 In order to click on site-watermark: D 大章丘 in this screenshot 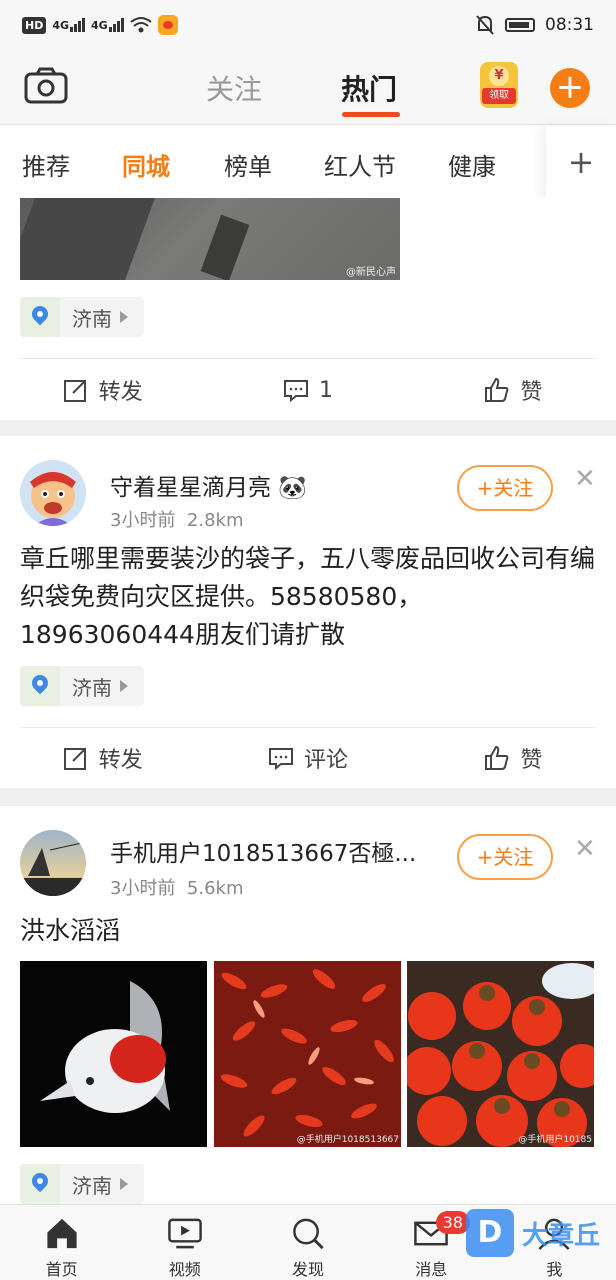, I will do `click(541, 1233)`.